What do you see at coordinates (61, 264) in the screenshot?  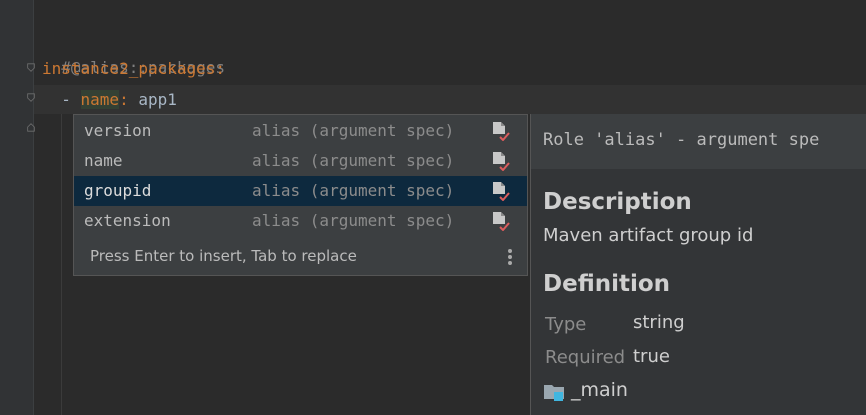 I see `indent-guide` at bounding box center [61, 264].